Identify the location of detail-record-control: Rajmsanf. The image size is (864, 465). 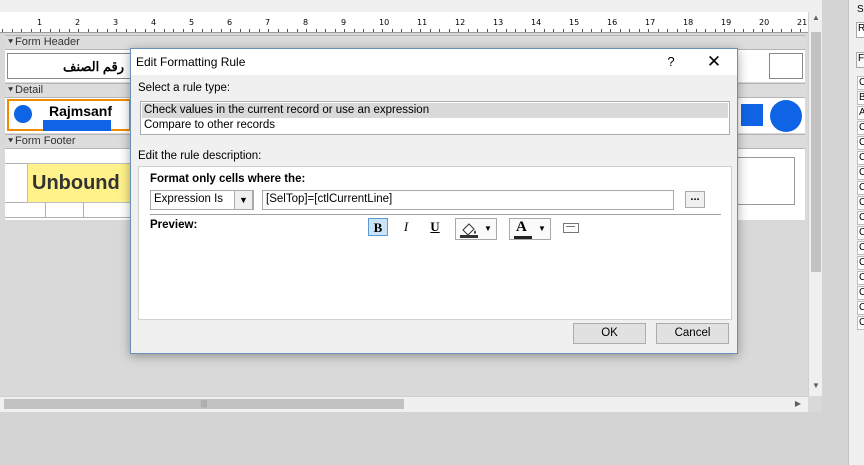
(69, 115).